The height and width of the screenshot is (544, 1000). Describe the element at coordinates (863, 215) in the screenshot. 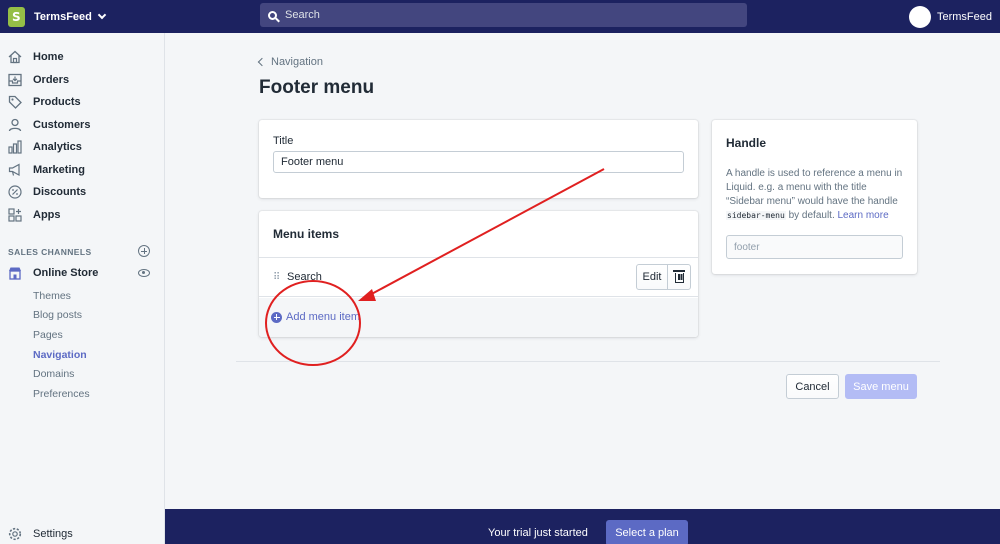

I see `learn-more-link: Learn more` at that location.